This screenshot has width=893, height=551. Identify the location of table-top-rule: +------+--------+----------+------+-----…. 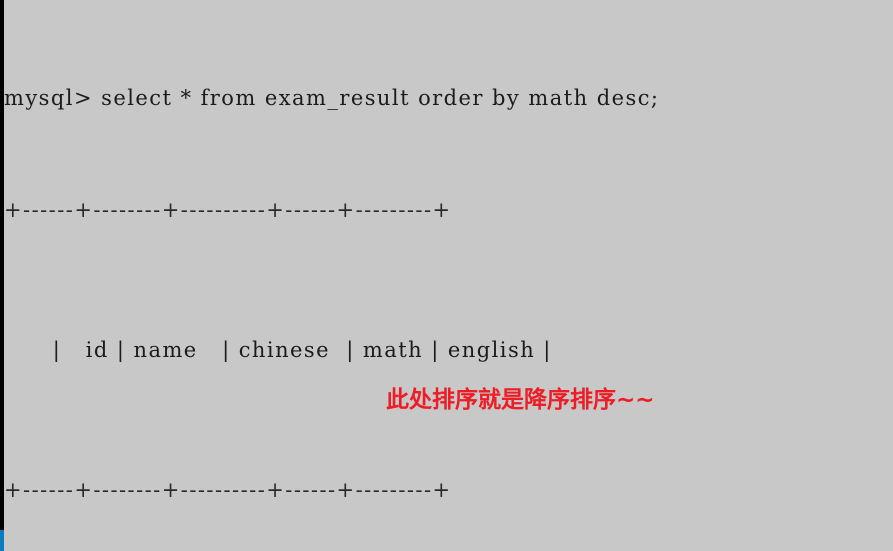
(228, 210).